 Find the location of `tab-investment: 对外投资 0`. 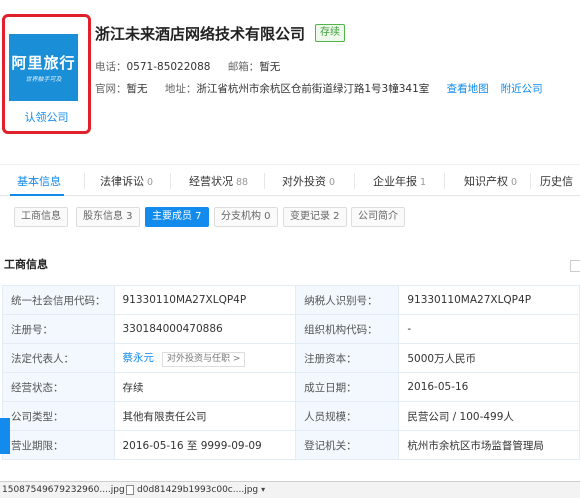

tab-investment: 对外投资 0 is located at coordinates (308, 181).